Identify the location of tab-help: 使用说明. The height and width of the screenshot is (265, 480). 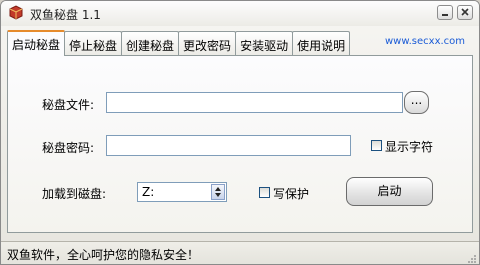
(321, 43).